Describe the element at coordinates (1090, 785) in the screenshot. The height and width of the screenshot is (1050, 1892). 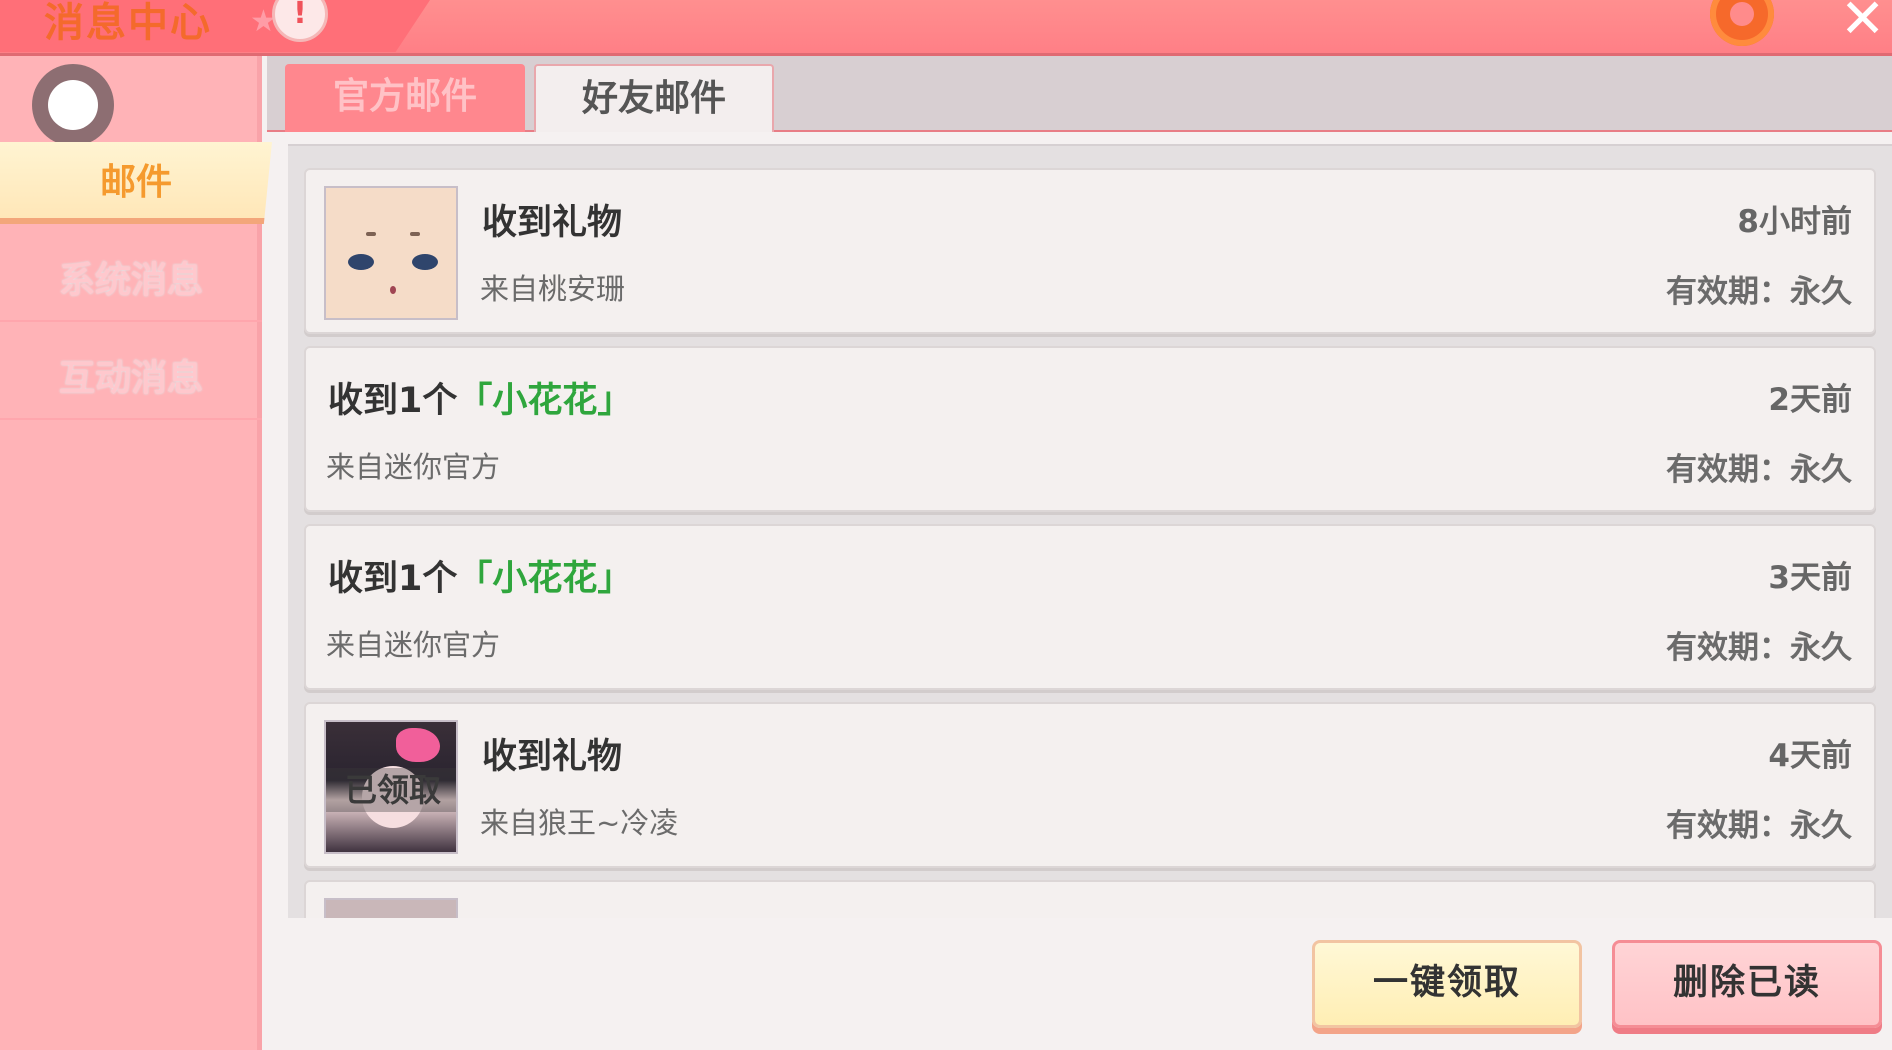
I see `mail-item: 已领取 收到礼物 来自狼王~冷凌 4天前 有效期：永久` at that location.